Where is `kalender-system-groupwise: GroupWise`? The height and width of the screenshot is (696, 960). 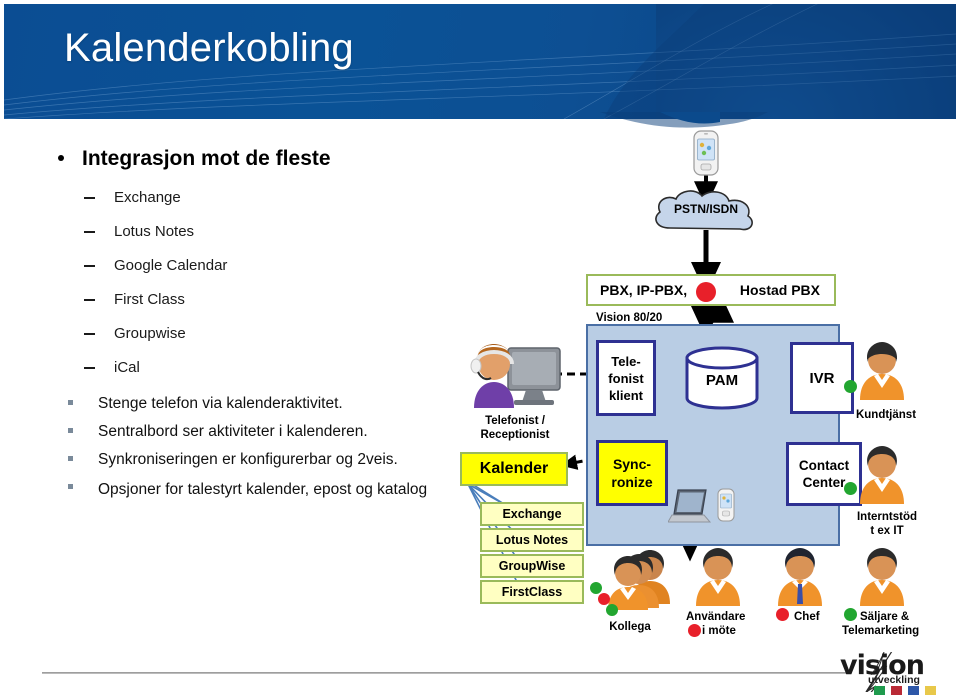
kalender-system-groupwise: GroupWise is located at coordinates (532, 566).